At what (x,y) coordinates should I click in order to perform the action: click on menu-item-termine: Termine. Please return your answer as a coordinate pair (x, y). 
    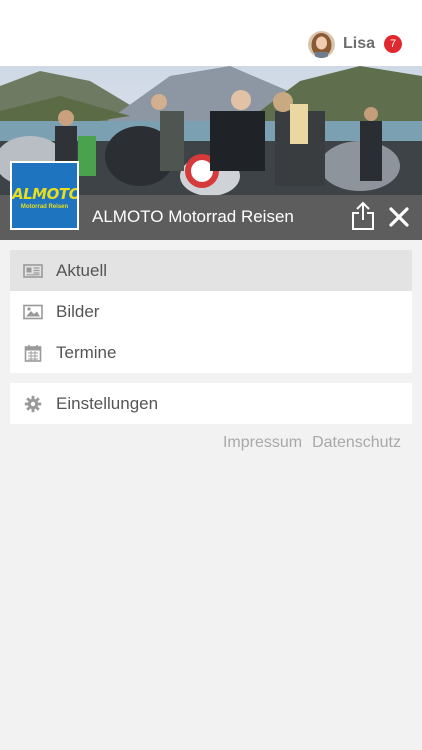
    Looking at the image, I should click on (211, 352).